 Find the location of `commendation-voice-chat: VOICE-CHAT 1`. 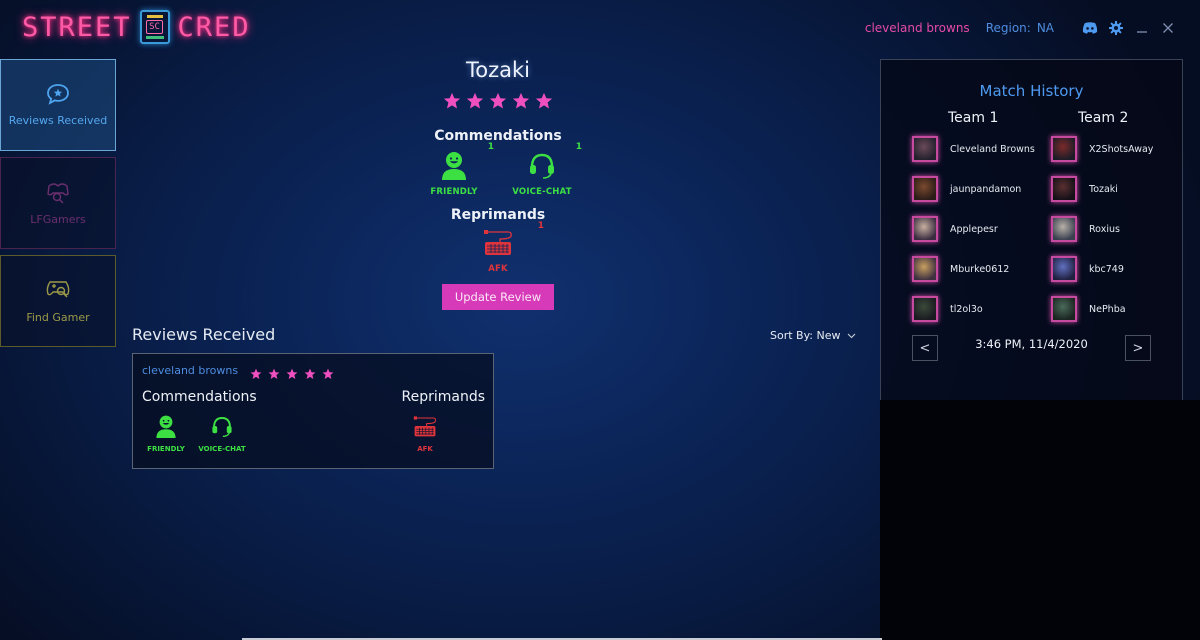

commendation-voice-chat: VOICE-CHAT 1 is located at coordinates (546, 169).